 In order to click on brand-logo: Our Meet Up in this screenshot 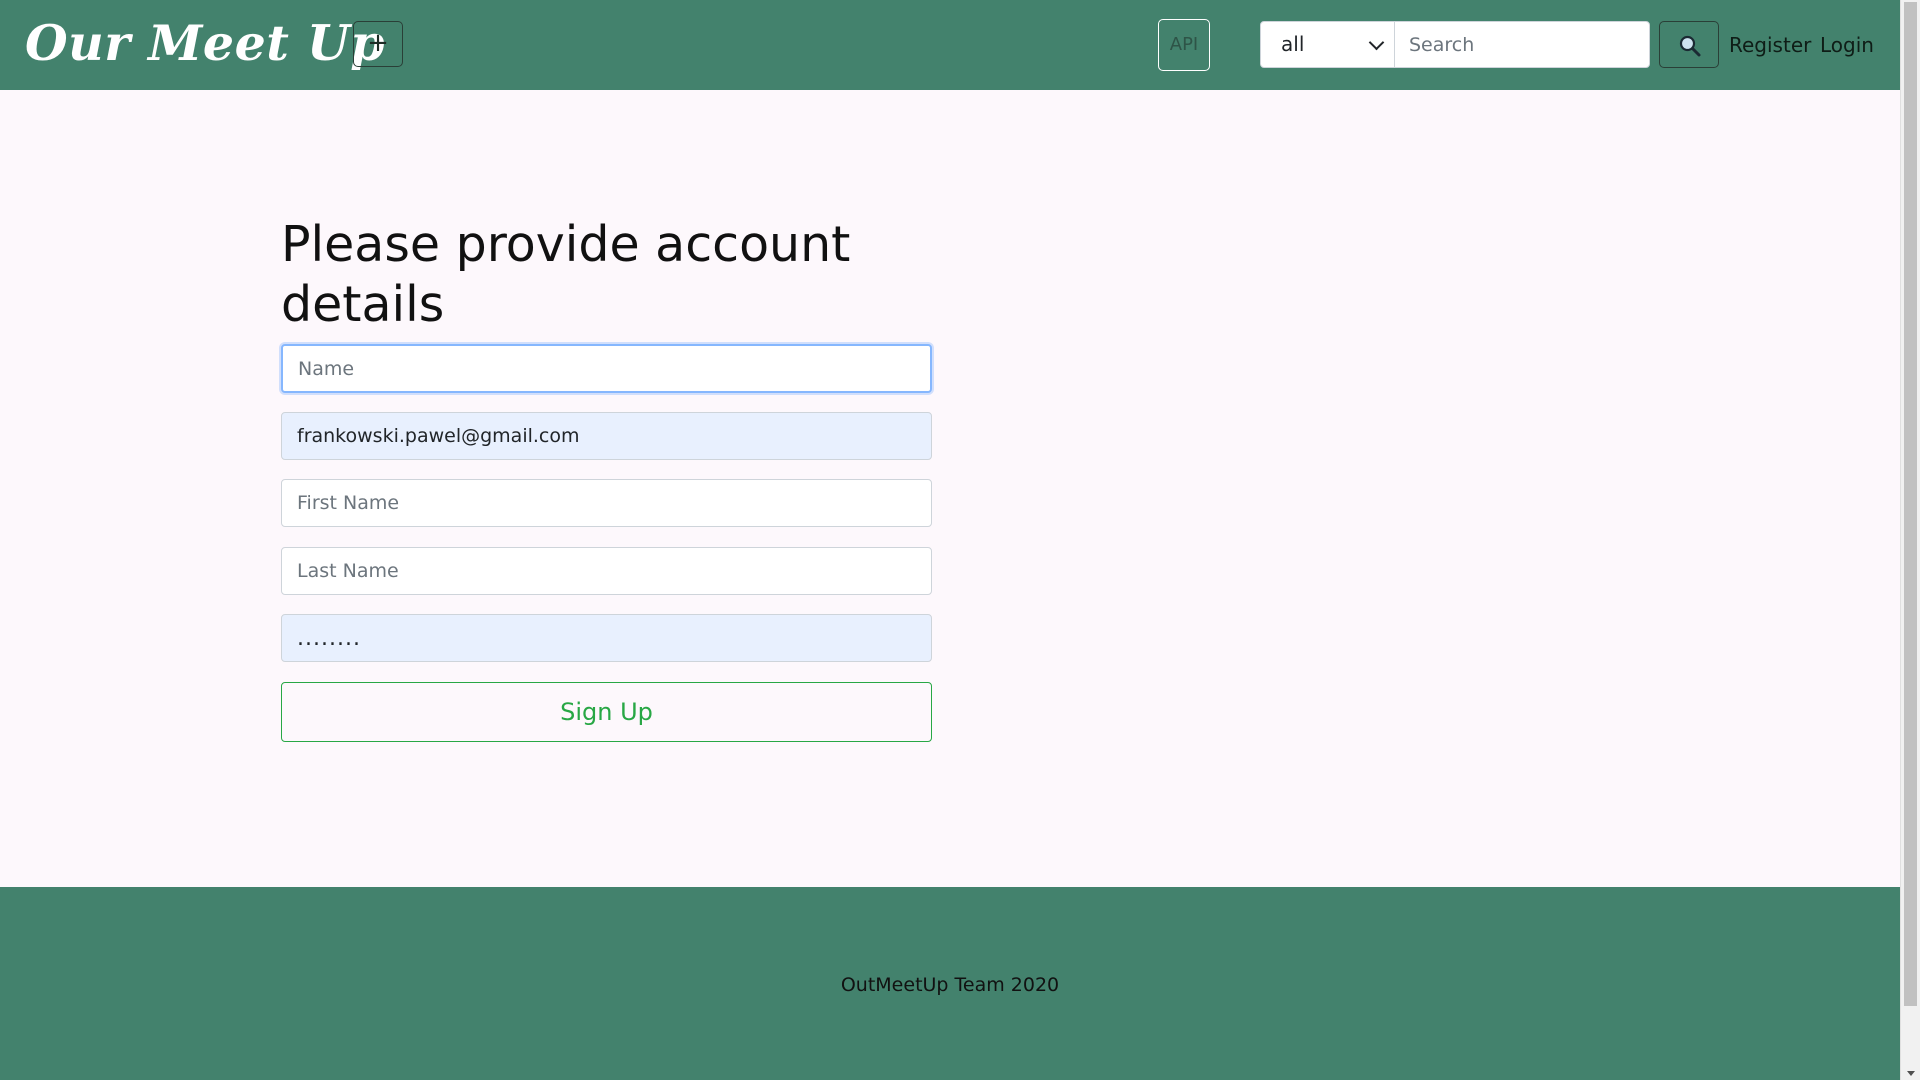, I will do `click(205, 43)`.